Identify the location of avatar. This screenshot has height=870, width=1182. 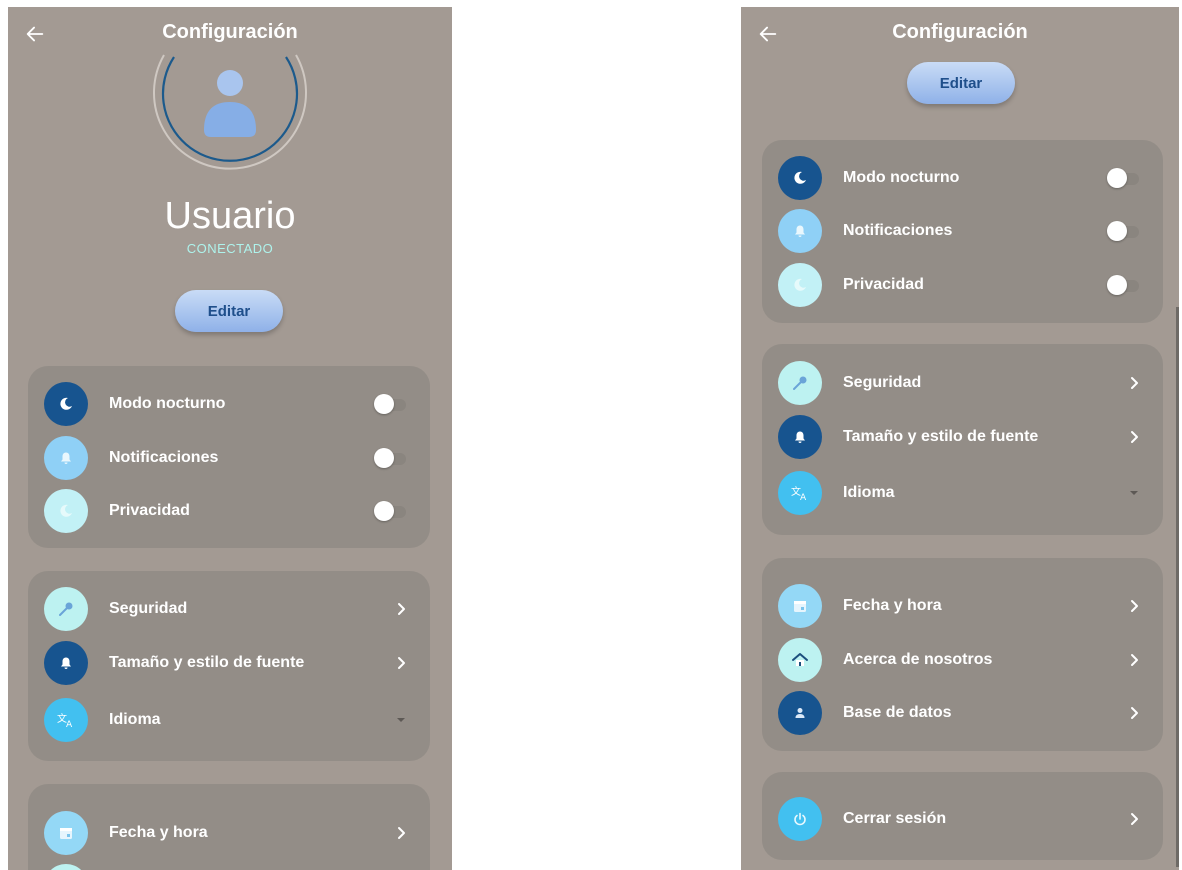
(230, 105).